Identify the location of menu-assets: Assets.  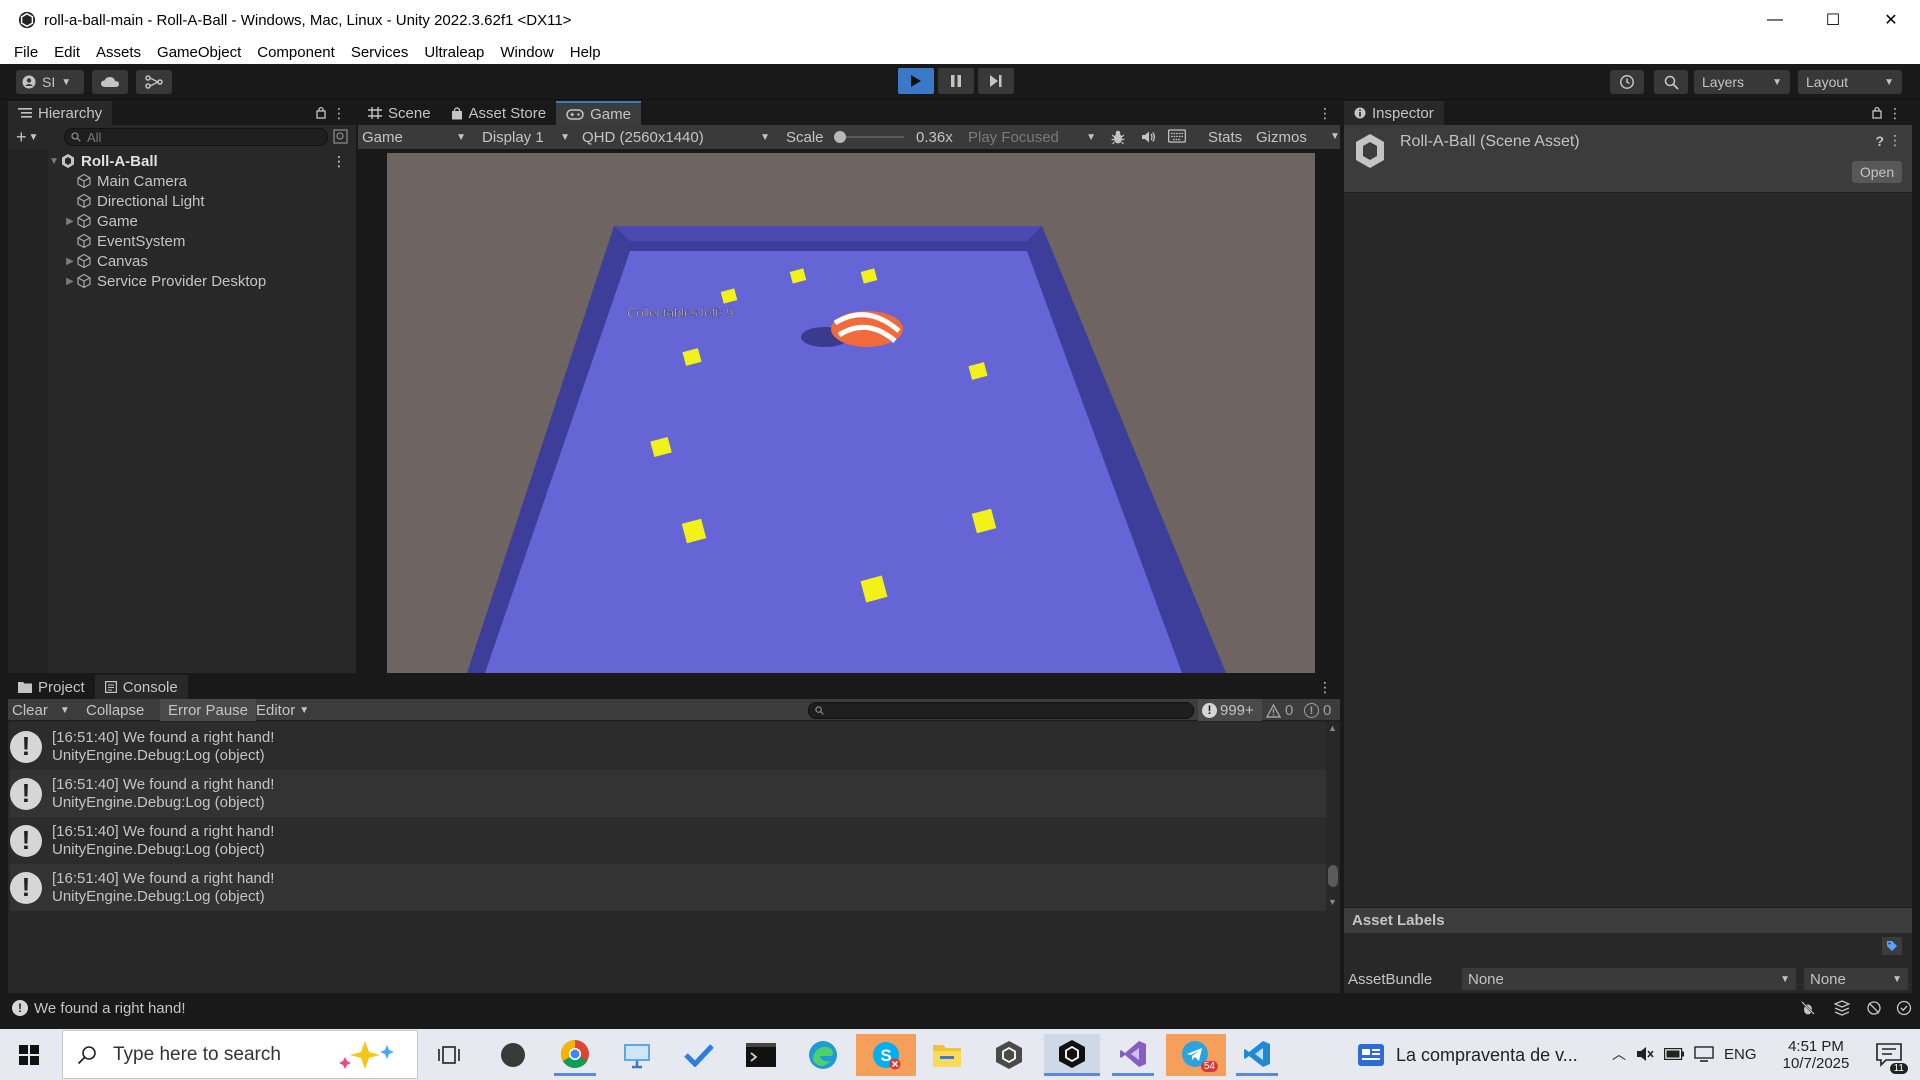
(118, 52).